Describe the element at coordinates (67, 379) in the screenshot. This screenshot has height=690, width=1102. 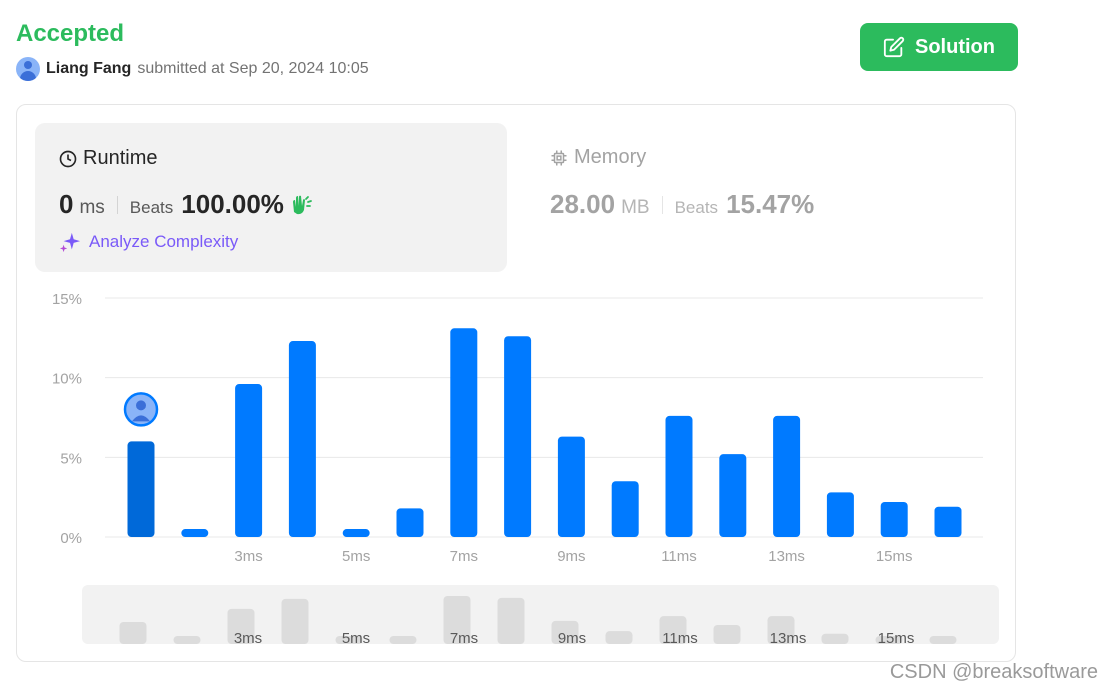
I see `y-tick-label: 10%` at that location.